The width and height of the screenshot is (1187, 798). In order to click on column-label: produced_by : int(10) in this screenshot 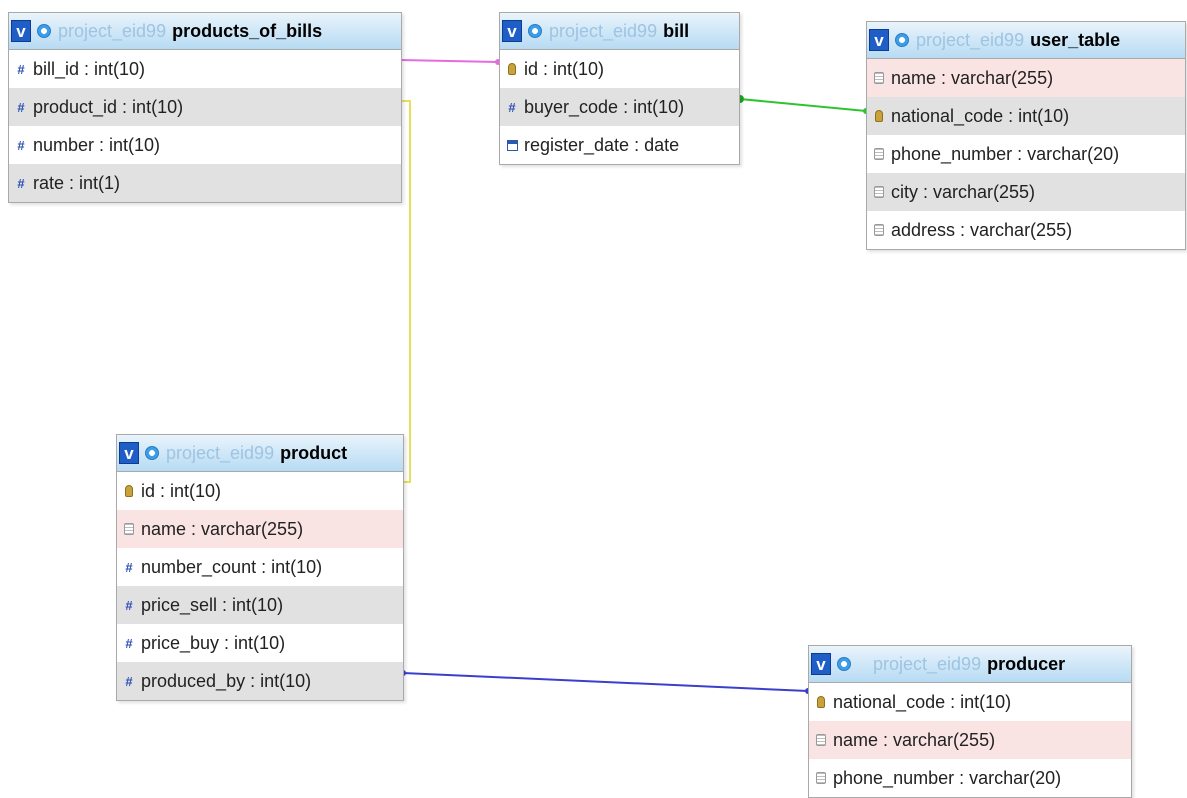, I will do `click(226, 680)`.